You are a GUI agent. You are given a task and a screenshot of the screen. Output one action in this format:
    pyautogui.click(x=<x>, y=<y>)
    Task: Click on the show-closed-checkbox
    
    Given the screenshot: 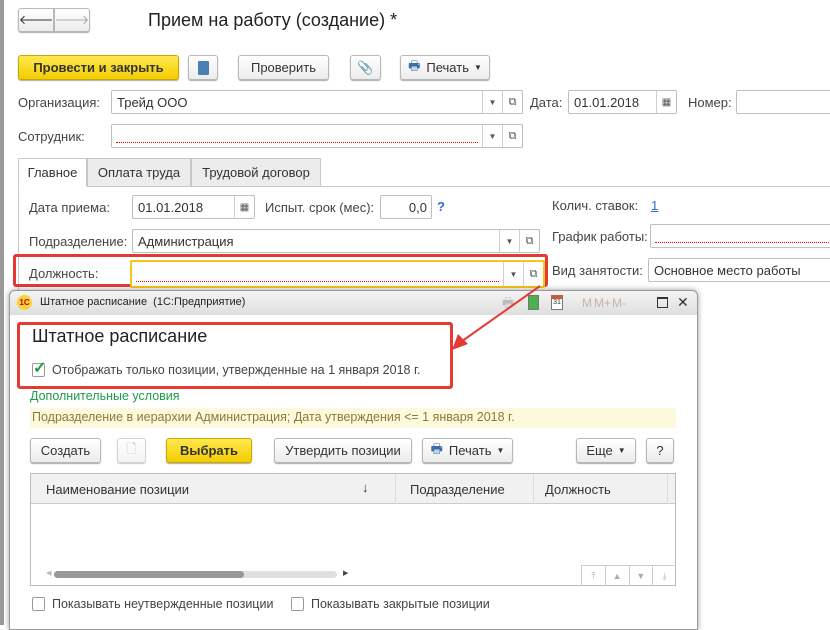 What is the action you would take?
    pyautogui.click(x=297, y=604)
    